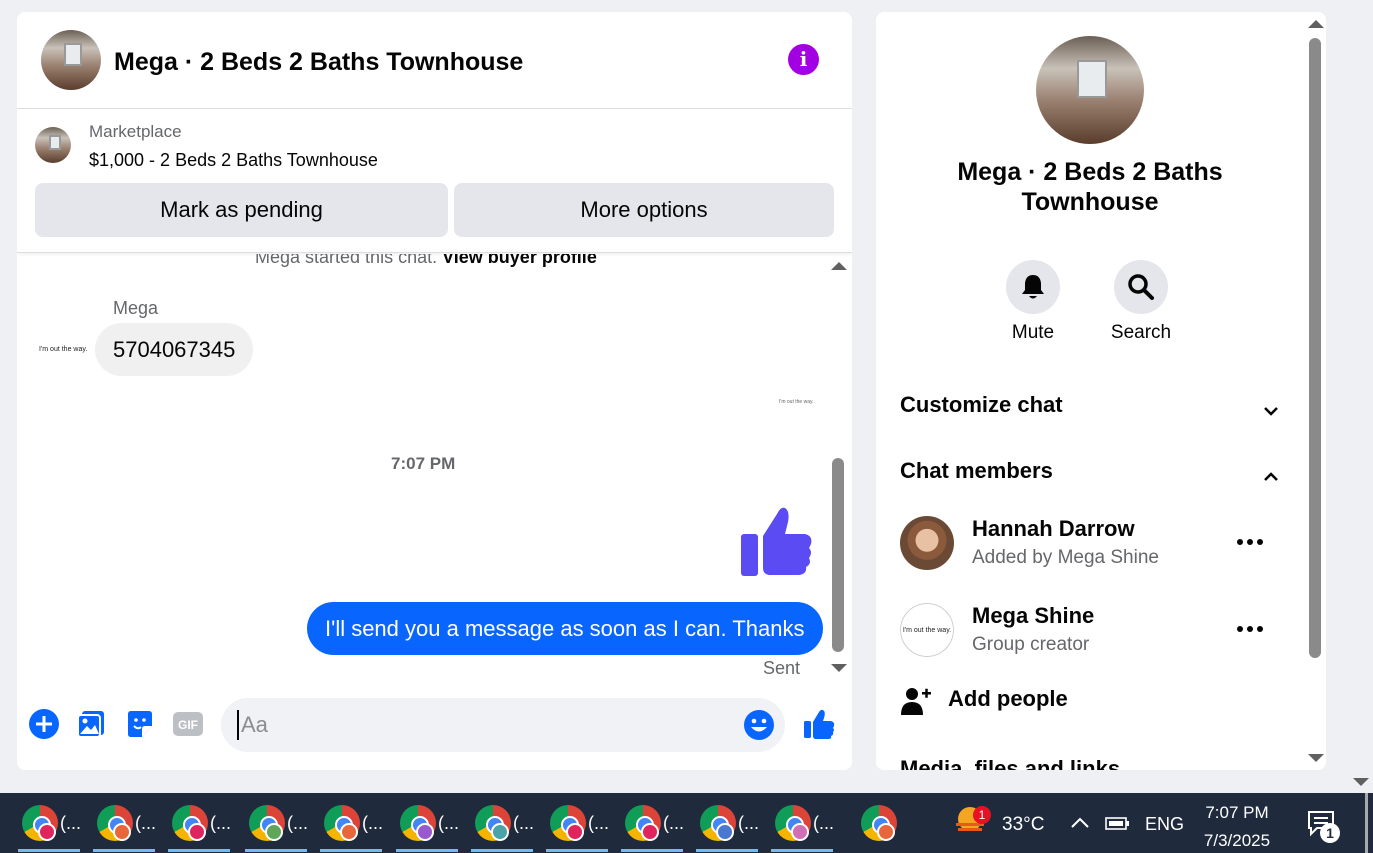  I want to click on notification-center: 1, so click(1326, 828).